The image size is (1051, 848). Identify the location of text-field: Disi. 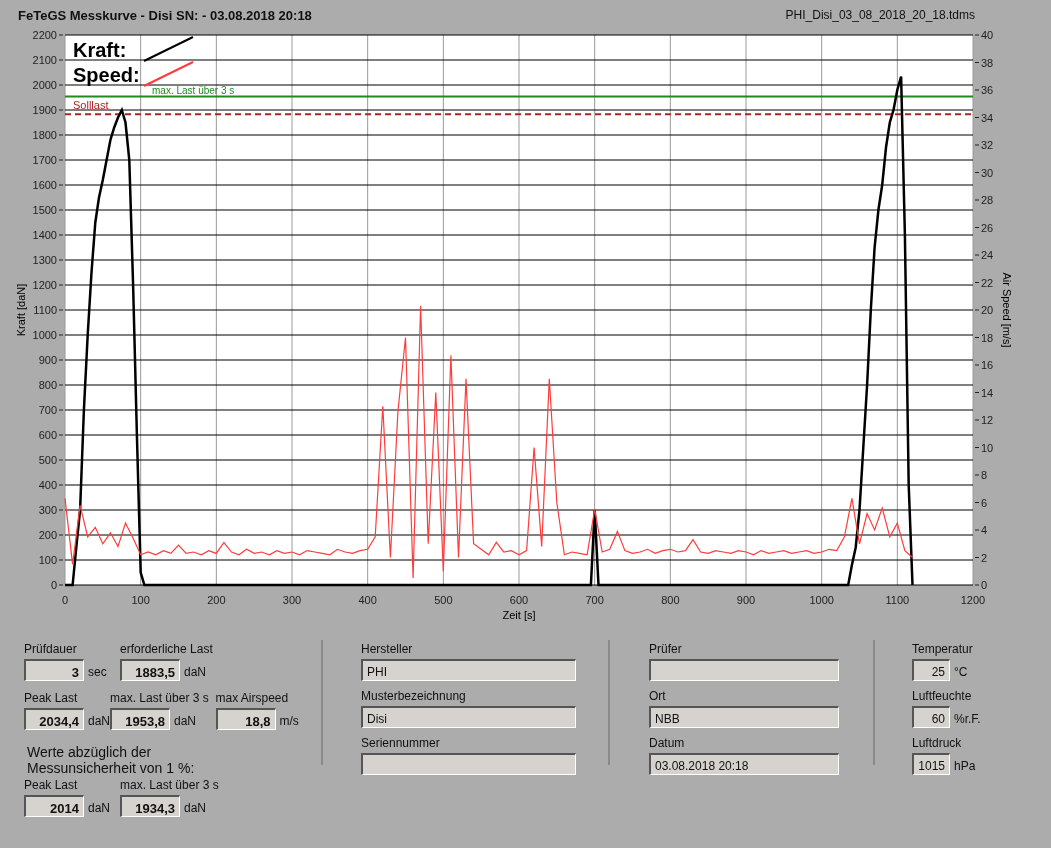
(468, 717).